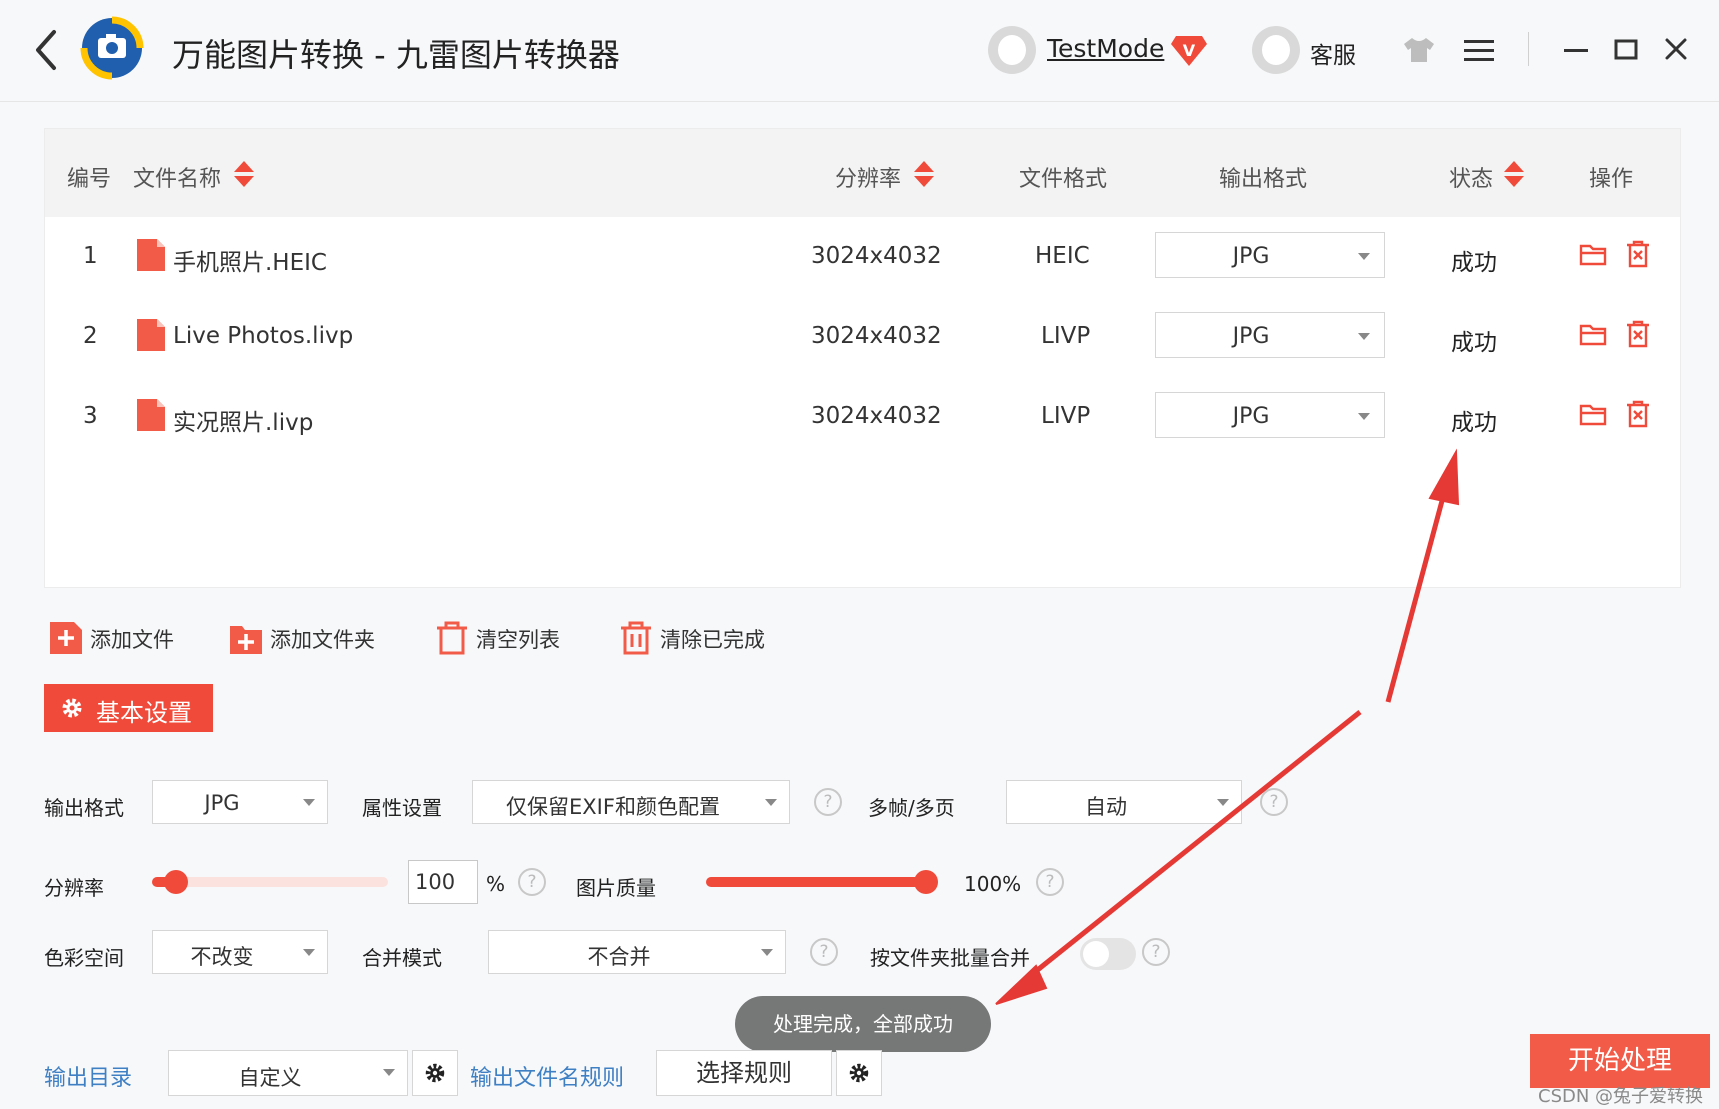  What do you see at coordinates (613, 807) in the screenshot?
I see `attribute-settings-value: 仅保留EXIF和颜色配置` at bounding box center [613, 807].